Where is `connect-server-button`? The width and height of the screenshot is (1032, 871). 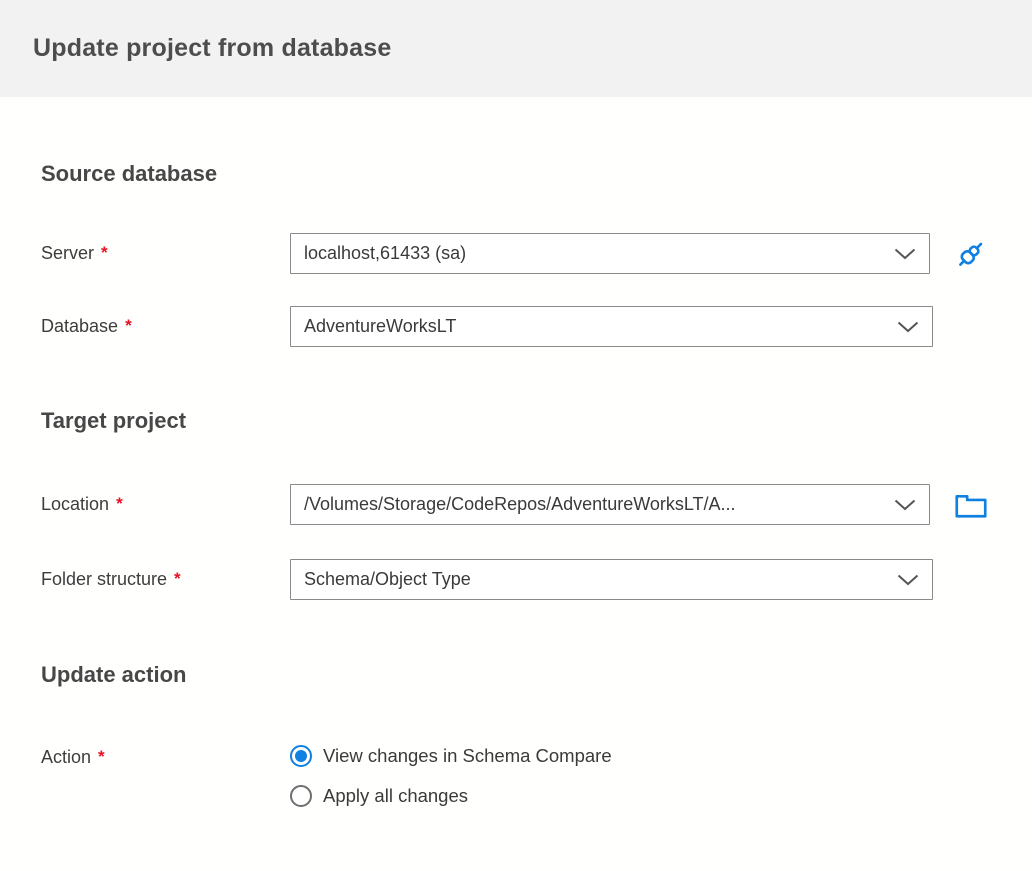
connect-server-button is located at coordinates (971, 254).